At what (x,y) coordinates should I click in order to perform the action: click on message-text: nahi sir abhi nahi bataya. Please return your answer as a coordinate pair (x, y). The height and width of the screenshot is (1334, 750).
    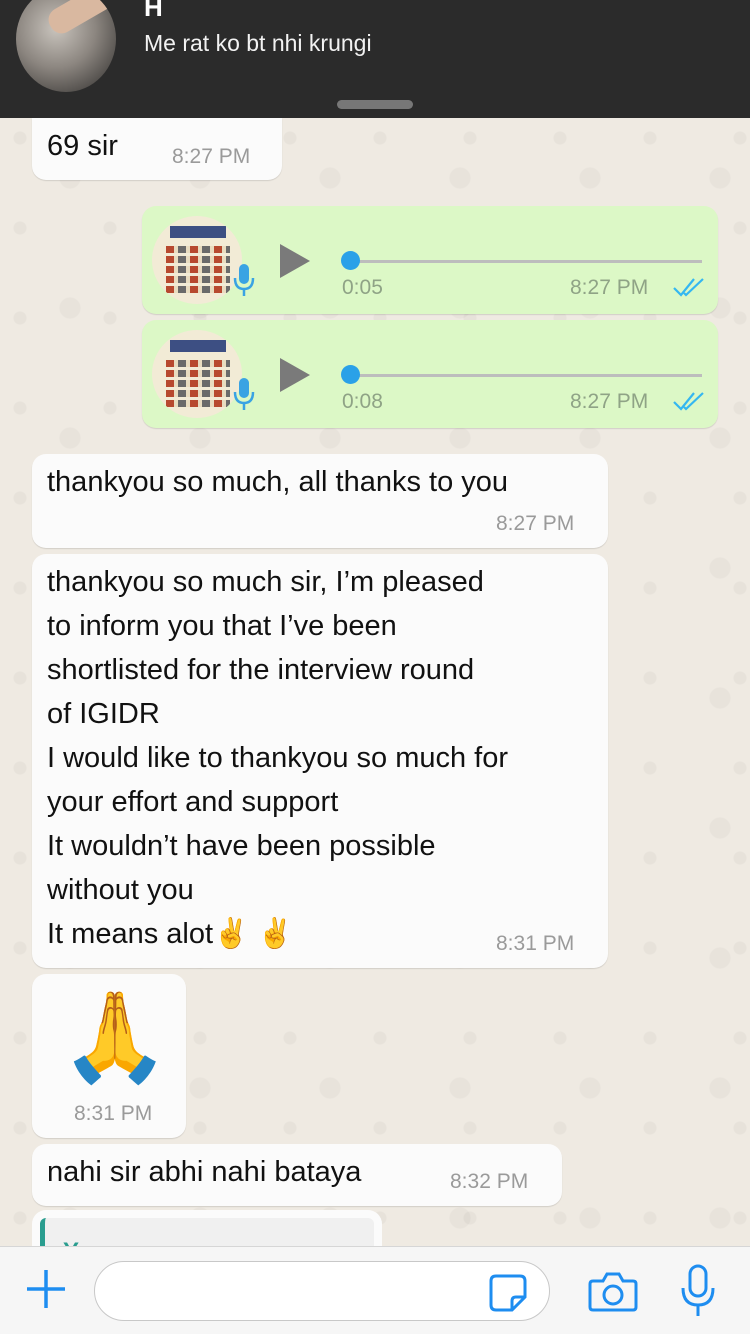
    Looking at the image, I should click on (204, 1172).